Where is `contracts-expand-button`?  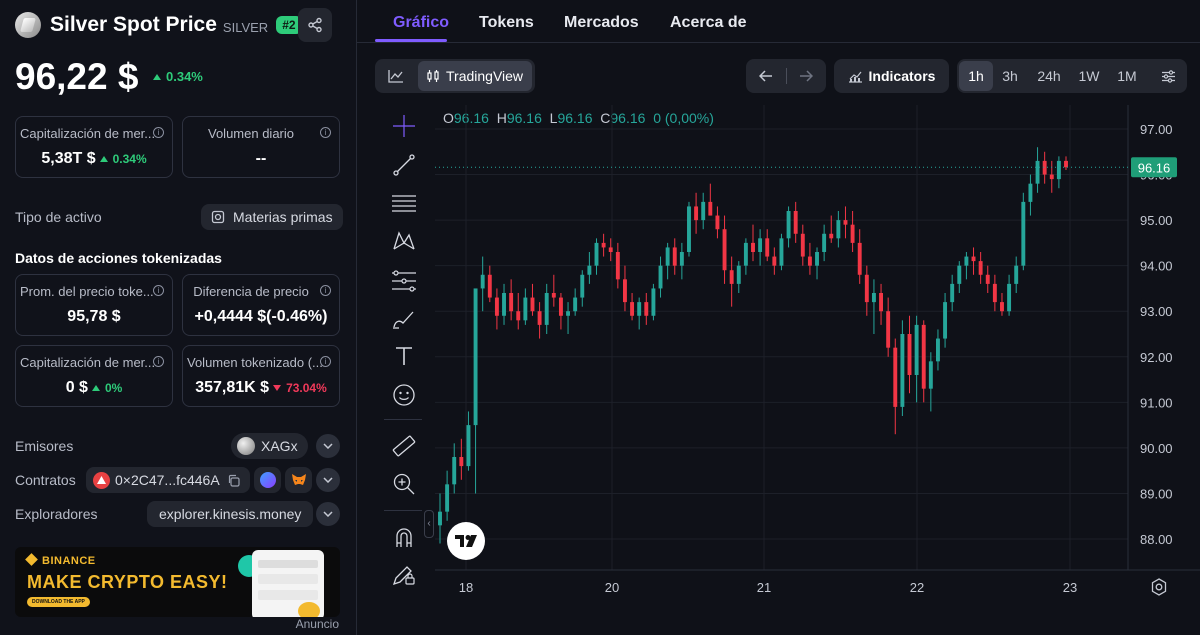
contracts-expand-button is located at coordinates (328, 480).